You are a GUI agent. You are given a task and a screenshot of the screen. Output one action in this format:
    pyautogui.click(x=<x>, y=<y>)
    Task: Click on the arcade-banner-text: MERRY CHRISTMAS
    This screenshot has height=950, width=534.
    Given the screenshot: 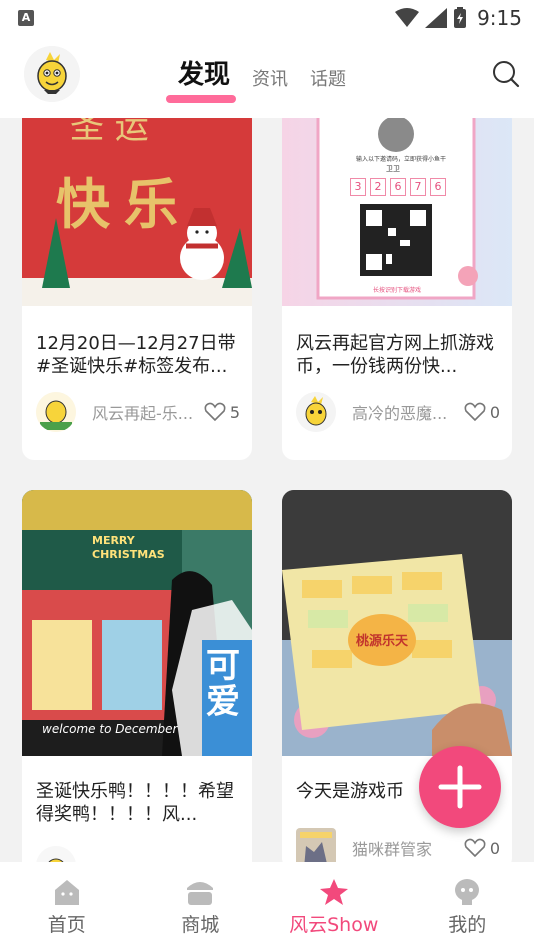 What is the action you would take?
    pyautogui.click(x=128, y=547)
    